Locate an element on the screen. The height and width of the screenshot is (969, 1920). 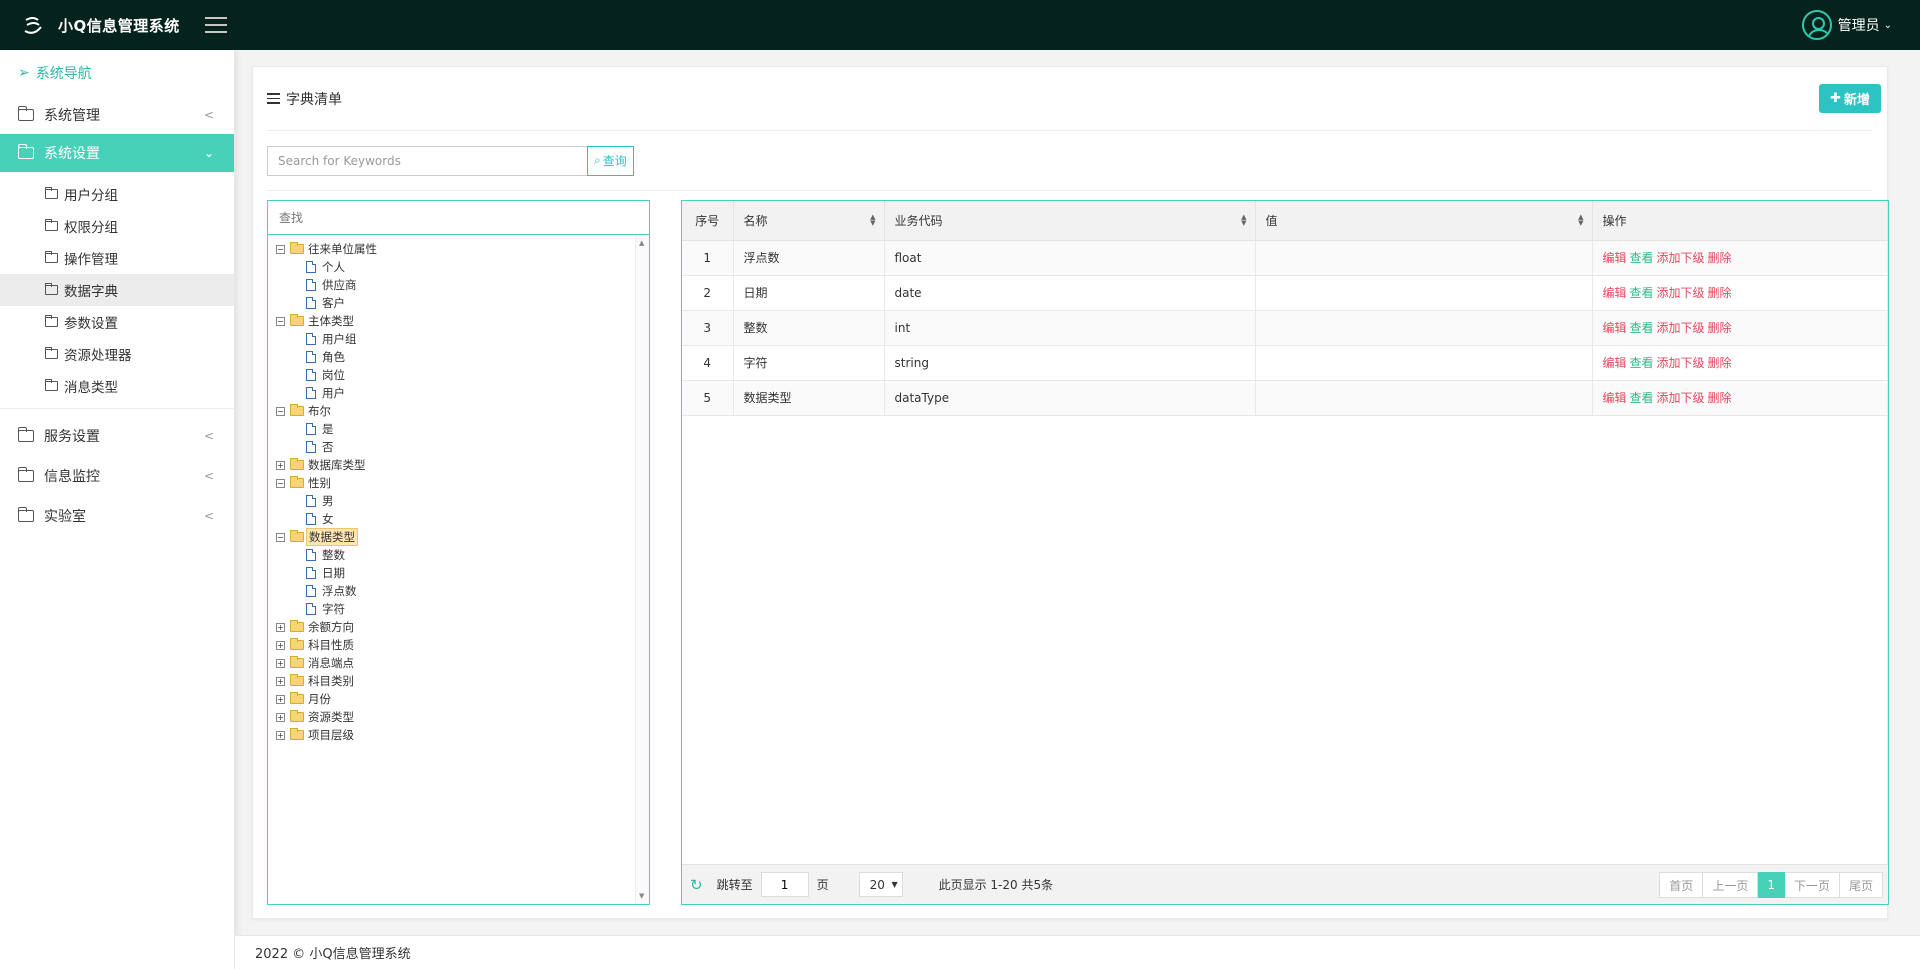
tree-node-leaf: 浮点数 is located at coordinates (455, 591).